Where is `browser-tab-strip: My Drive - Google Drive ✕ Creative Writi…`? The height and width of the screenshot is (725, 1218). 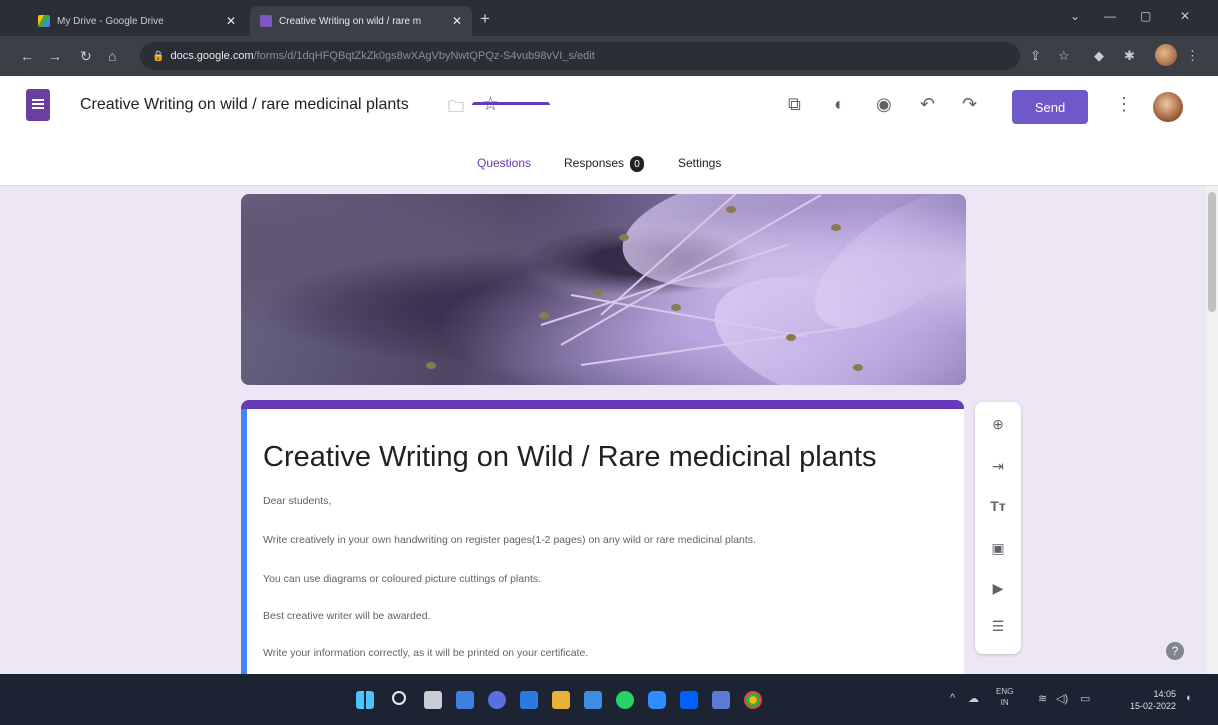 browser-tab-strip: My Drive - Google Drive ✕ Creative Writi… is located at coordinates (609, 18).